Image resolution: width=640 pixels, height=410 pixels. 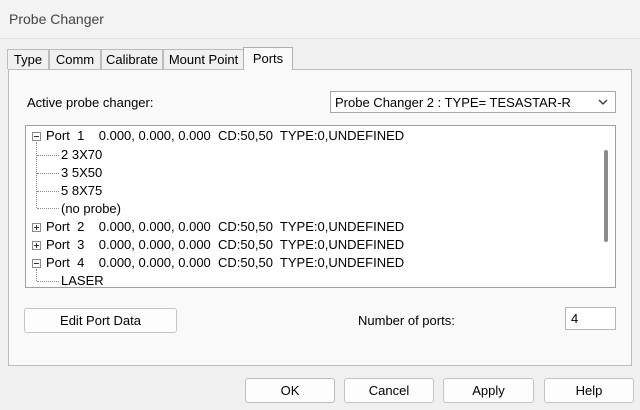 I want to click on tab-mount-point: Mount Point, so click(x=203, y=59).